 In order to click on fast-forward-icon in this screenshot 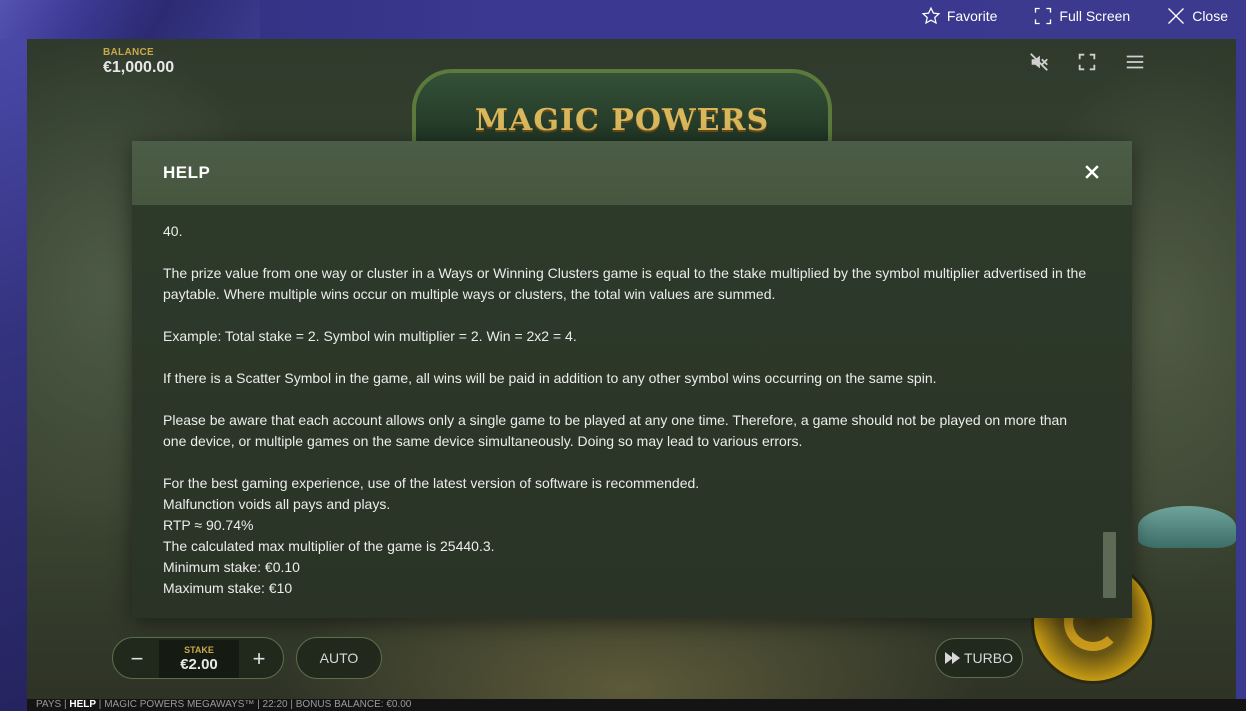, I will do `click(952, 658)`.